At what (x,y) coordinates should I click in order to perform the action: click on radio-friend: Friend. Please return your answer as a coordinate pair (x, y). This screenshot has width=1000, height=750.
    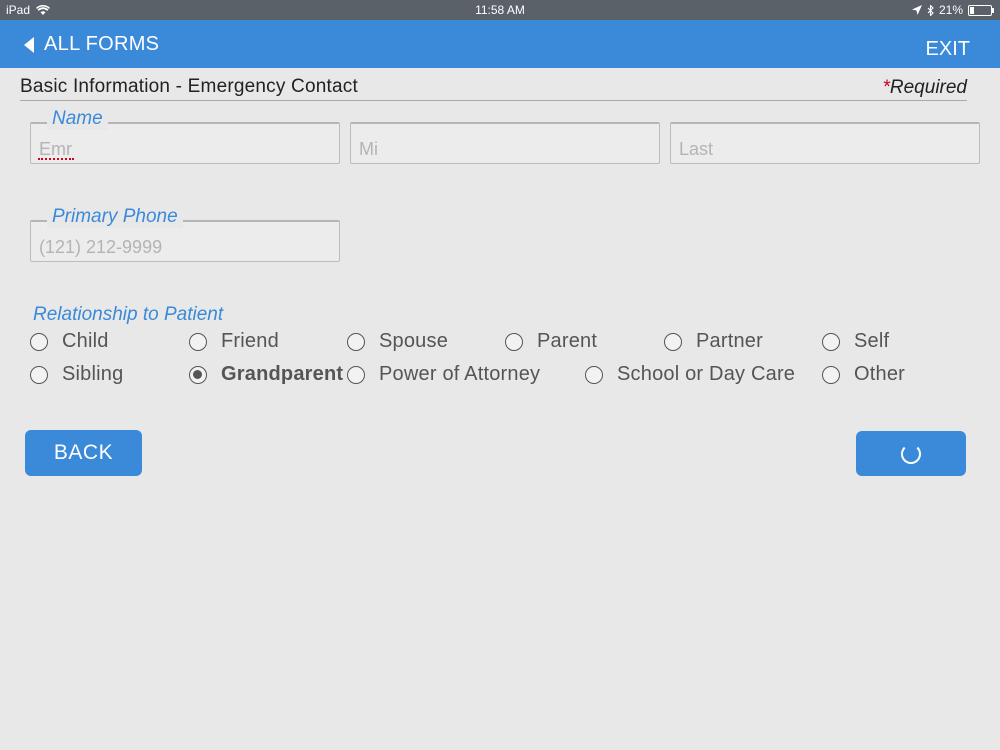
    Looking at the image, I should click on (234, 341).